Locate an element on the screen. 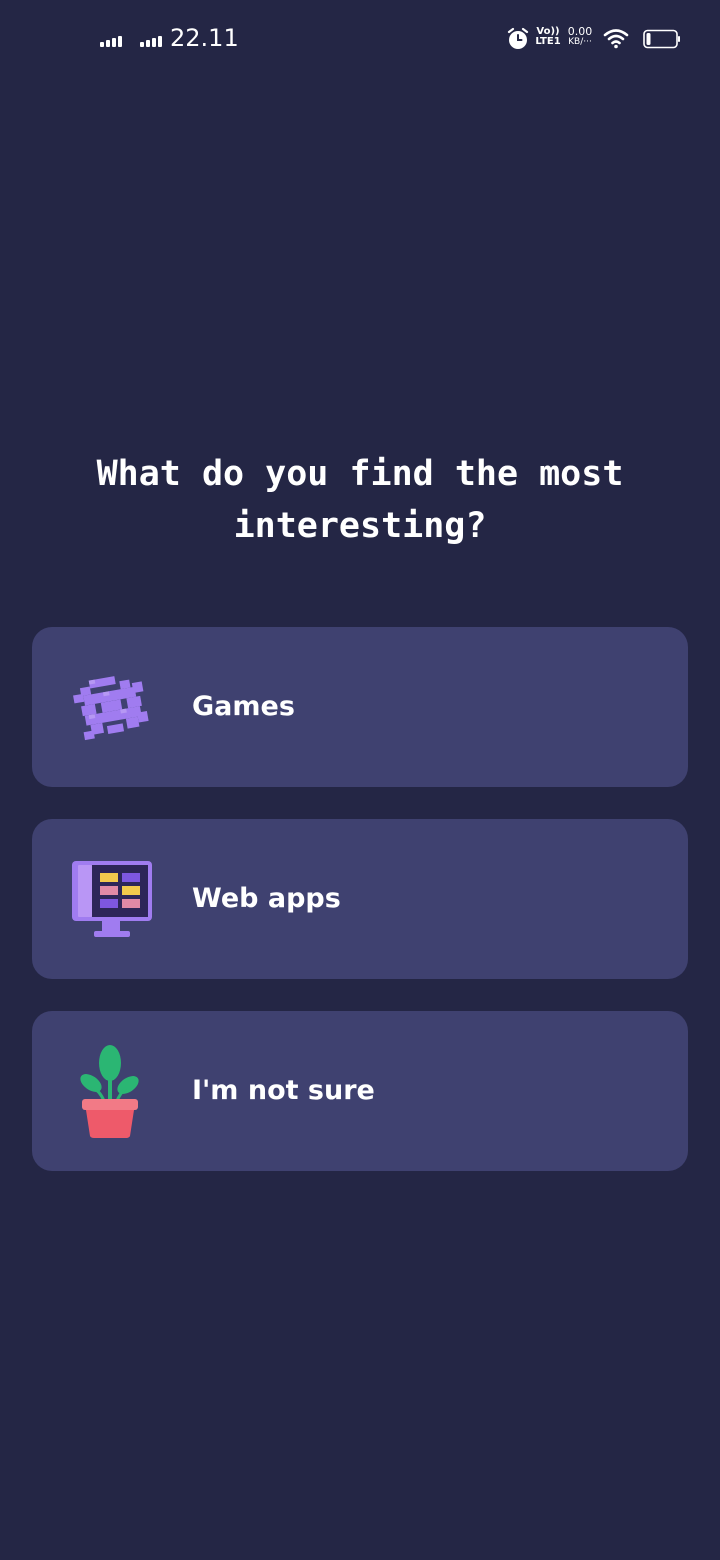 This screenshot has width=720, height=1560. signal-strength-1-icon is located at coordinates (112, 41).